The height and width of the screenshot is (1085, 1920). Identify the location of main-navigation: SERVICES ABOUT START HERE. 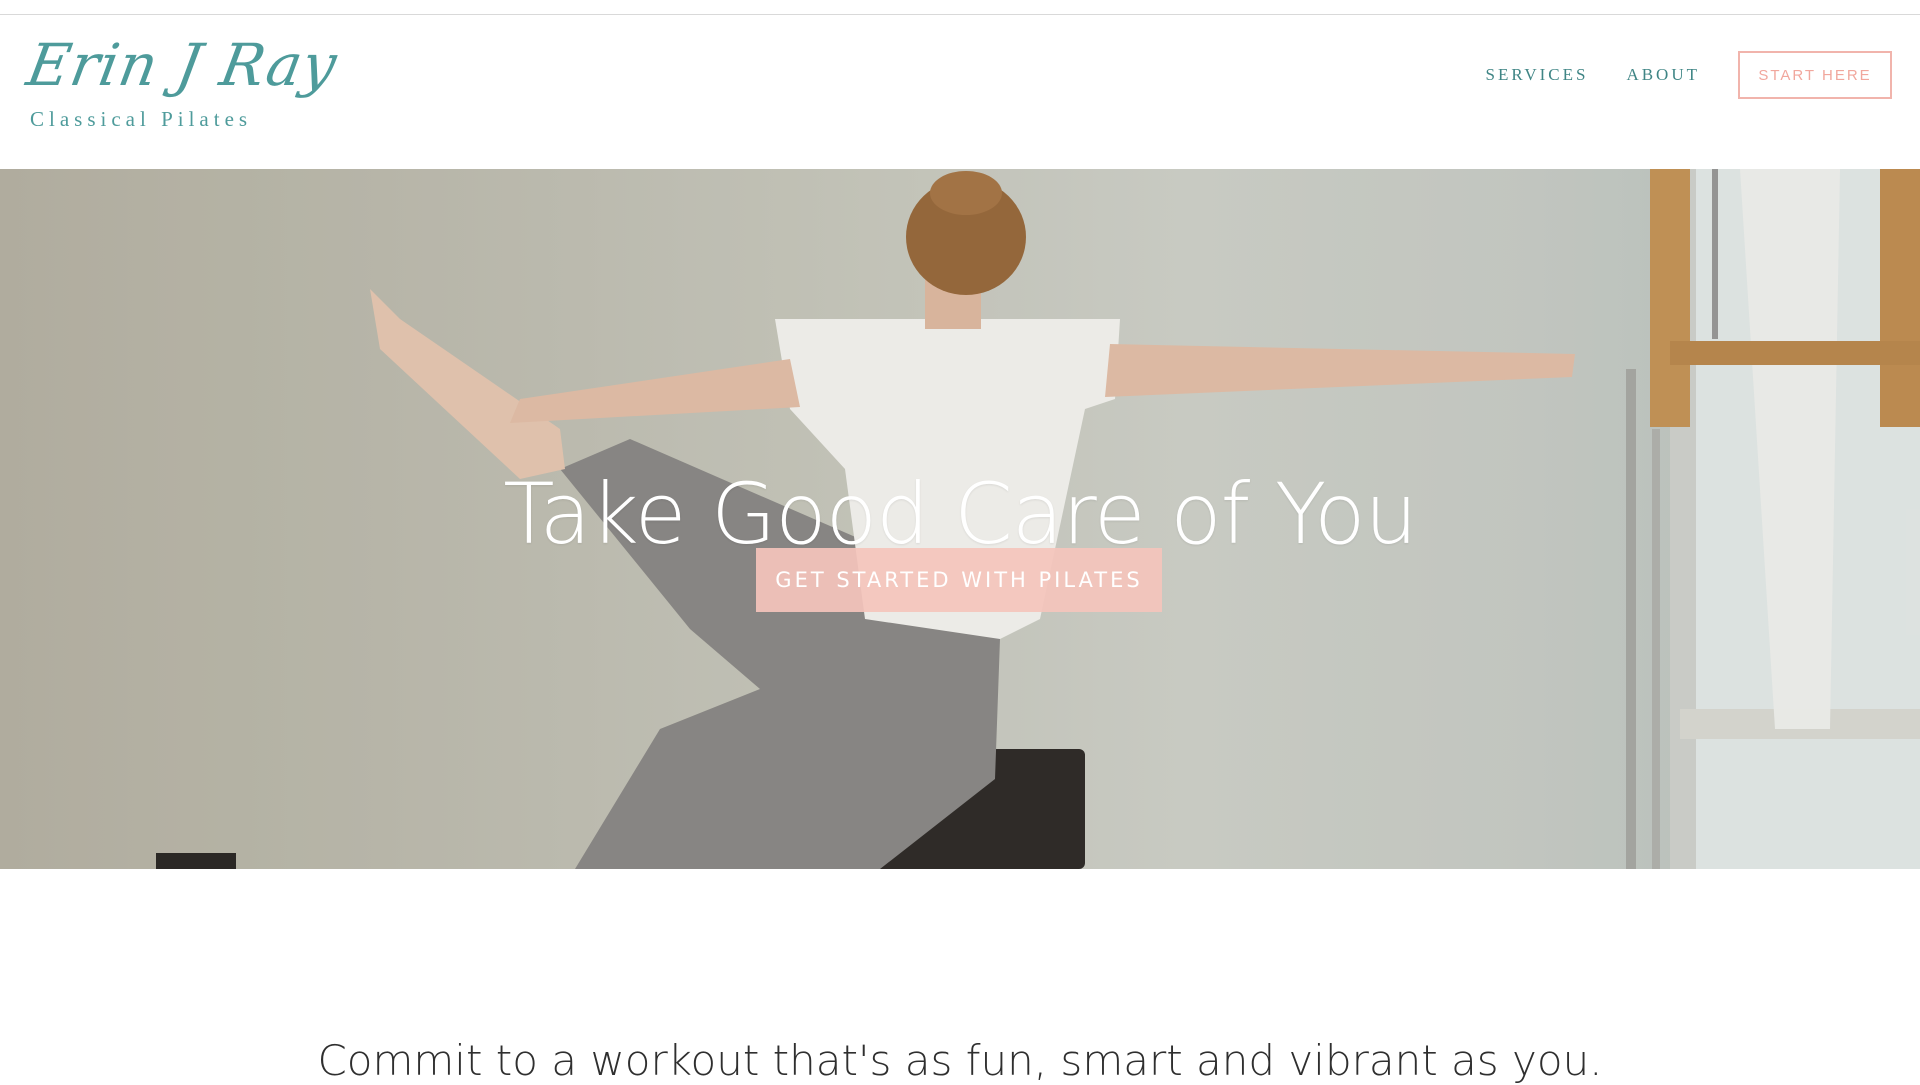
(1689, 75).